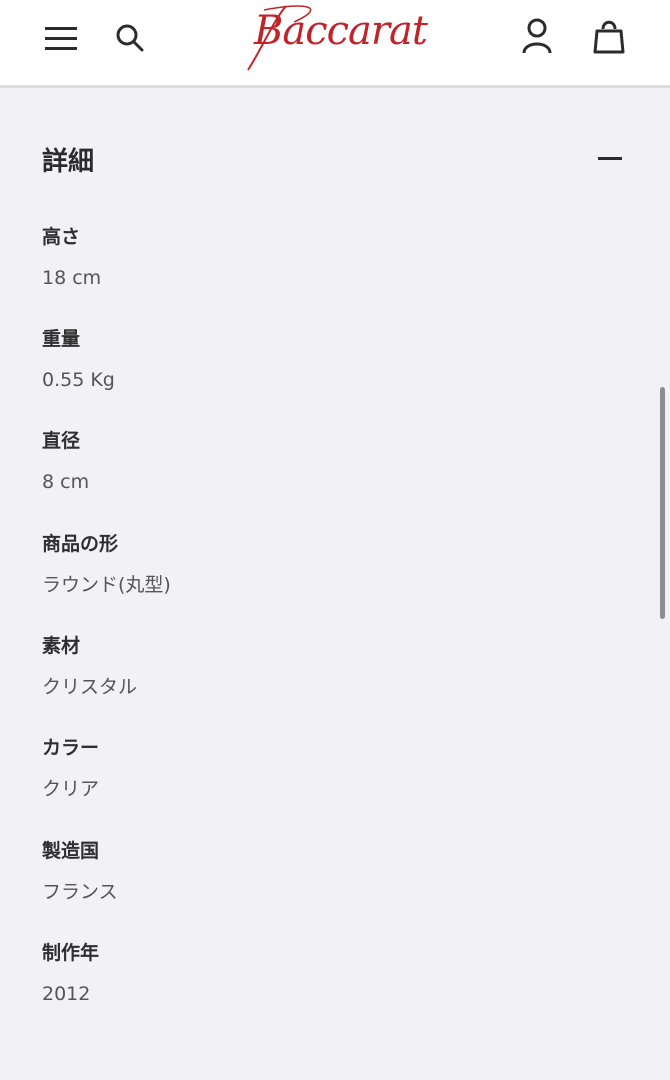 Image resolution: width=670 pixels, height=1080 pixels. What do you see at coordinates (312, 461) in the screenshot?
I see `spec-item: 直径 8 cm` at bounding box center [312, 461].